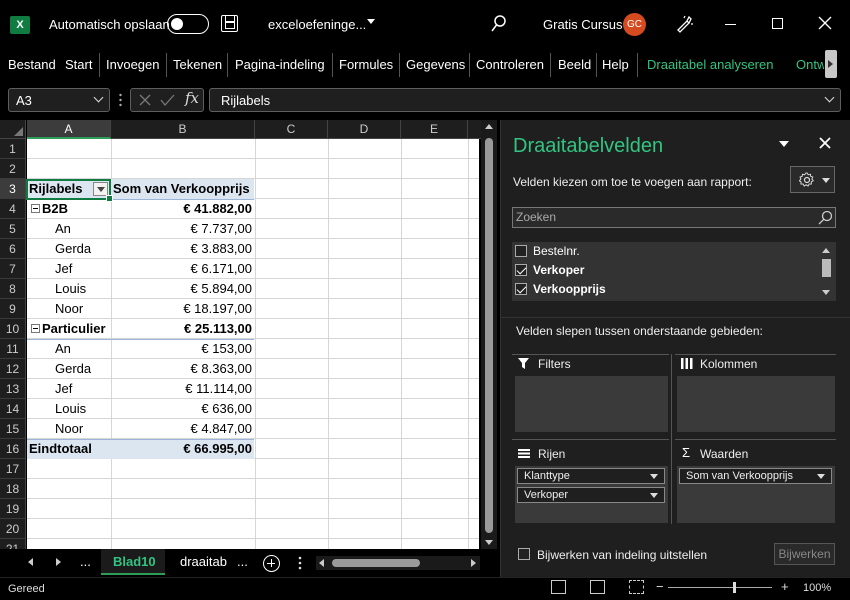 The image size is (850, 600). I want to click on zoom-slider, so click(720, 587).